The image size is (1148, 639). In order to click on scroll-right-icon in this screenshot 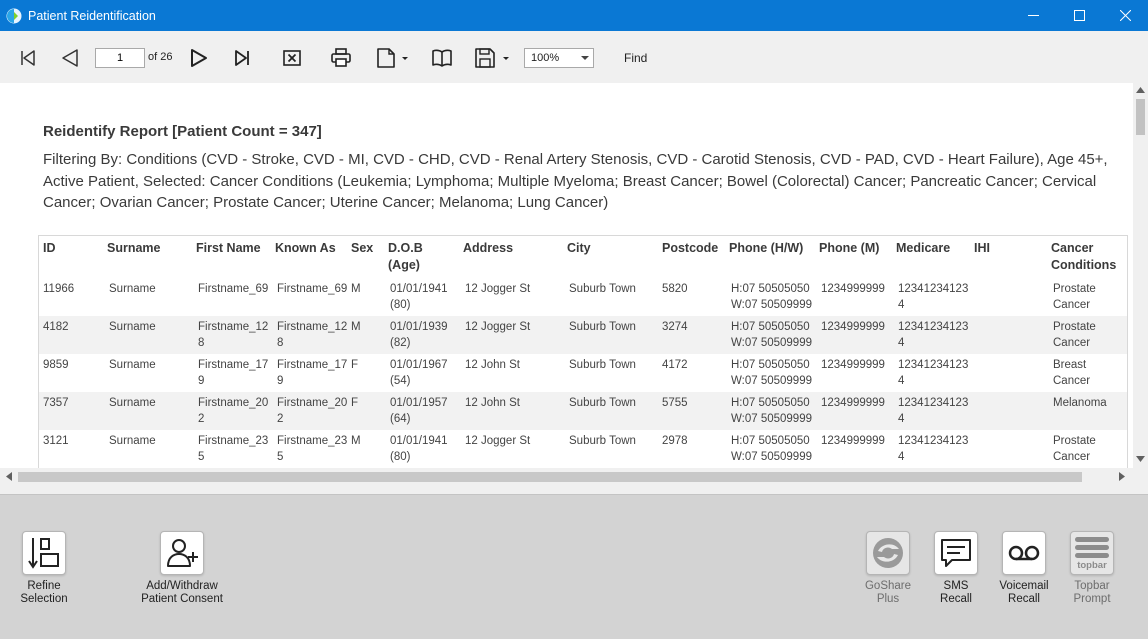, I will do `click(1122, 476)`.